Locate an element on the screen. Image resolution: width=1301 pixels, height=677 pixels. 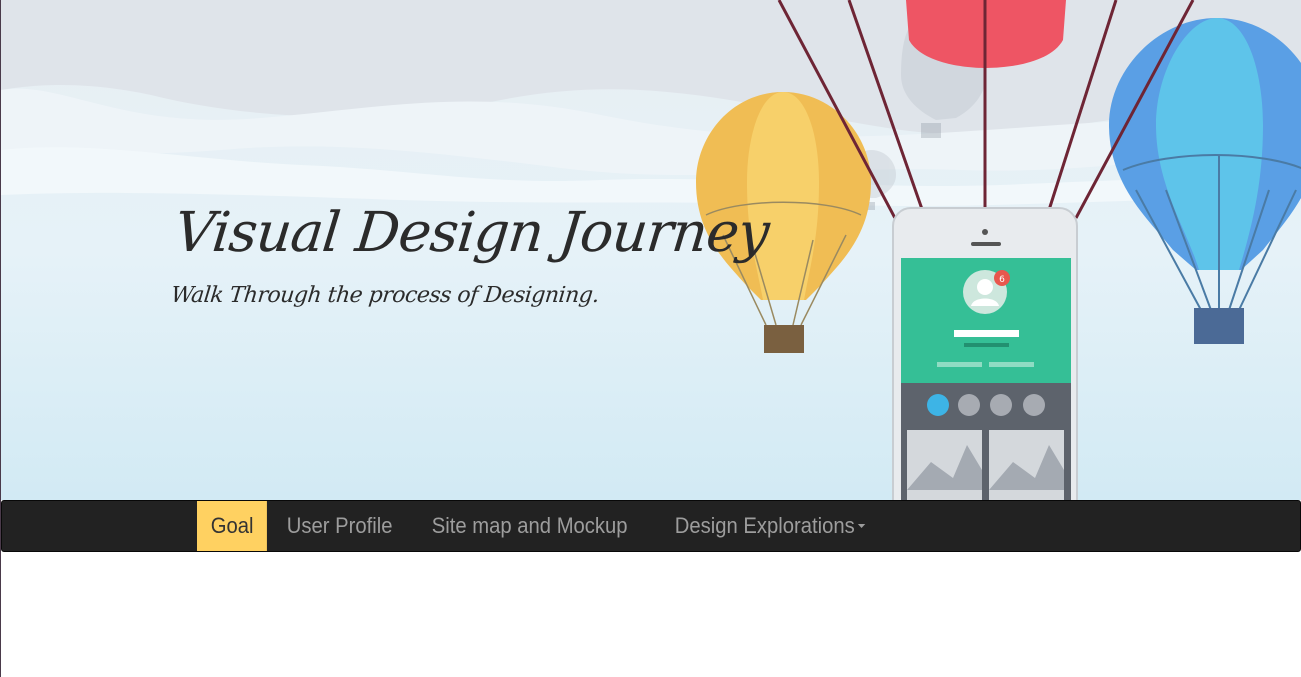
nav-item-label: Site map and Mockup is located at coordinates (530, 525).